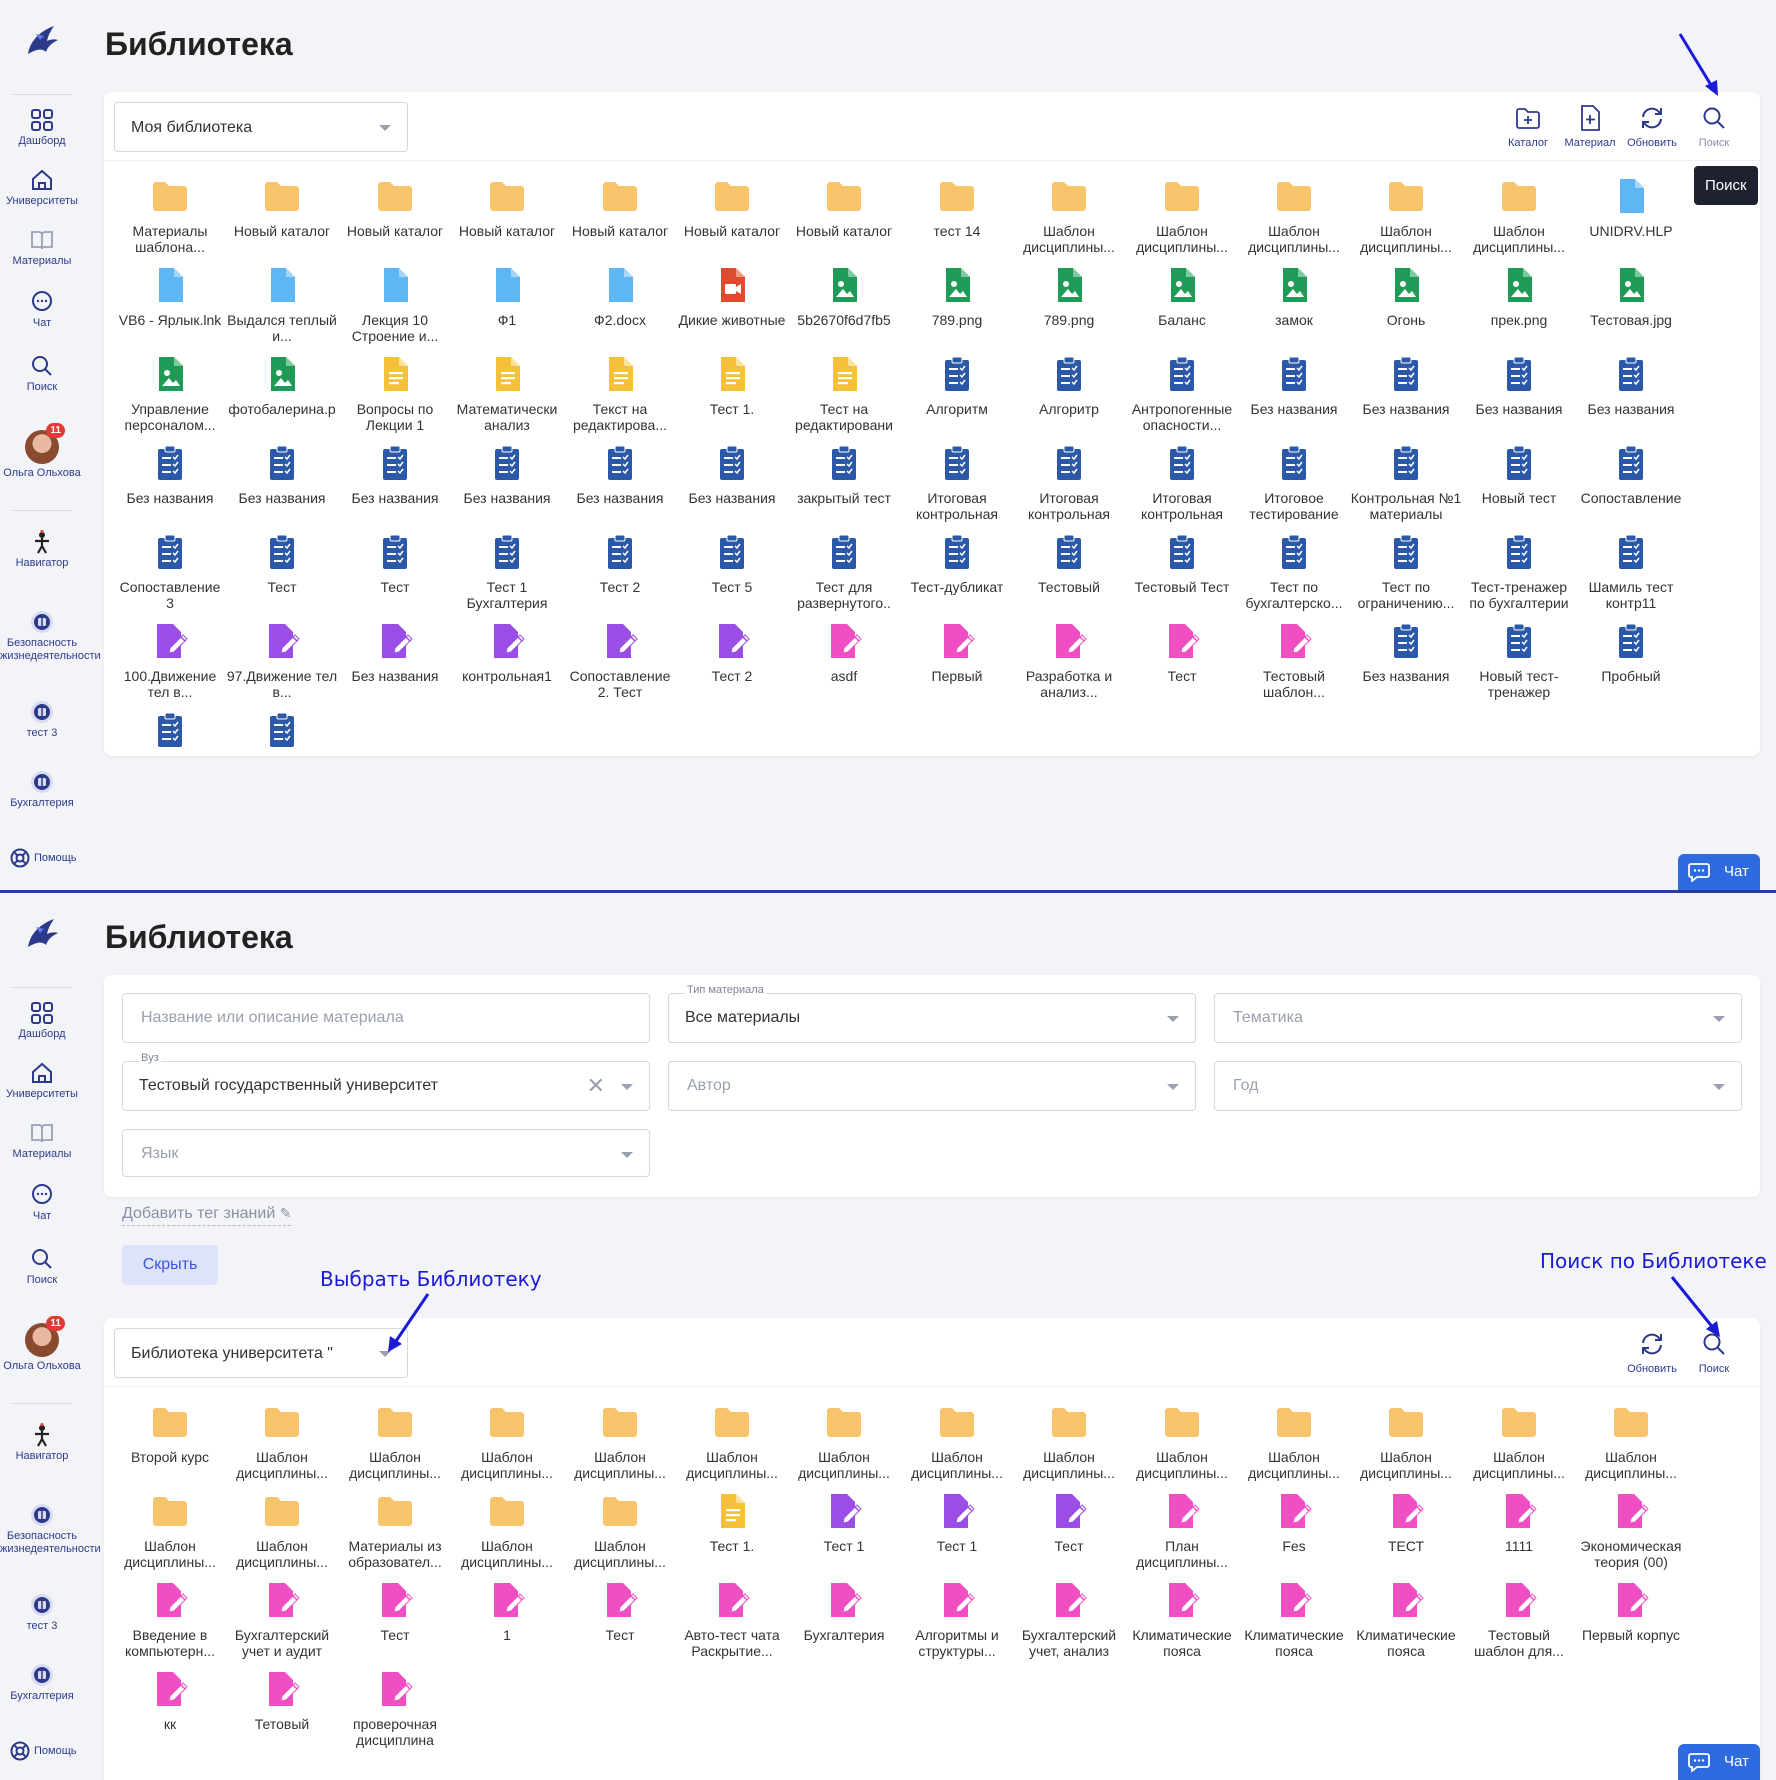 The width and height of the screenshot is (1776, 1780). What do you see at coordinates (957, 207) in the screenshot?
I see `library-item: тест 14` at bounding box center [957, 207].